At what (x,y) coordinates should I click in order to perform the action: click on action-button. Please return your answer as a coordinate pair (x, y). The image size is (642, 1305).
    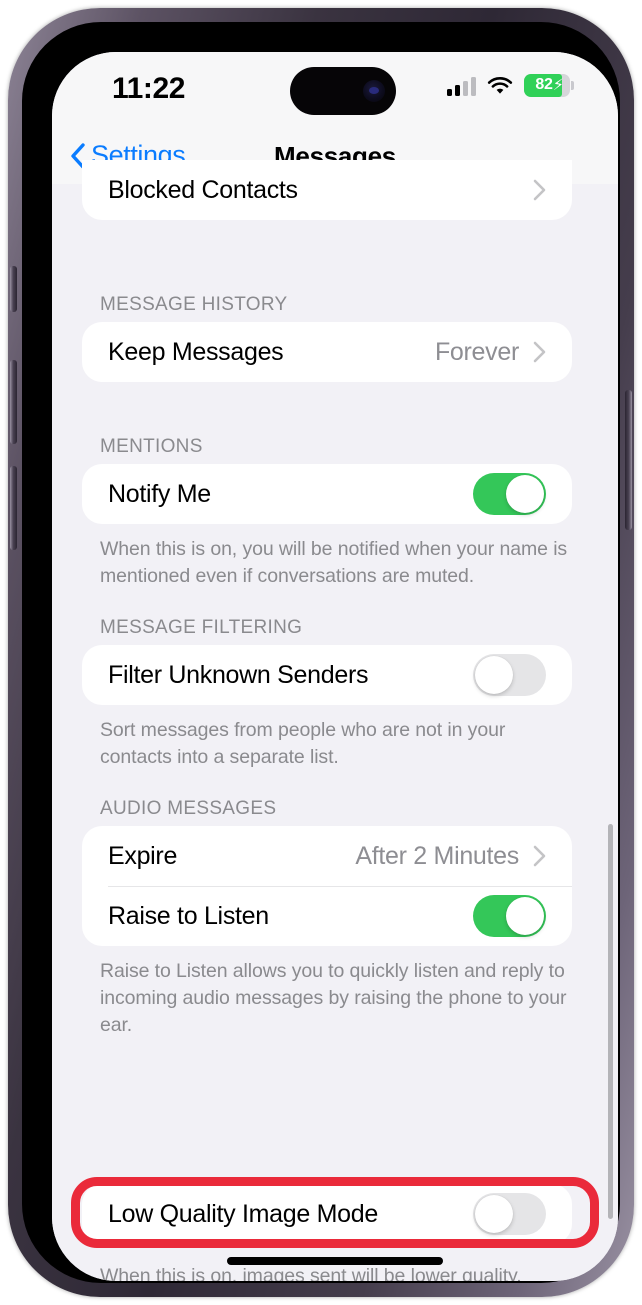
    Looking at the image, I should click on (13, 289).